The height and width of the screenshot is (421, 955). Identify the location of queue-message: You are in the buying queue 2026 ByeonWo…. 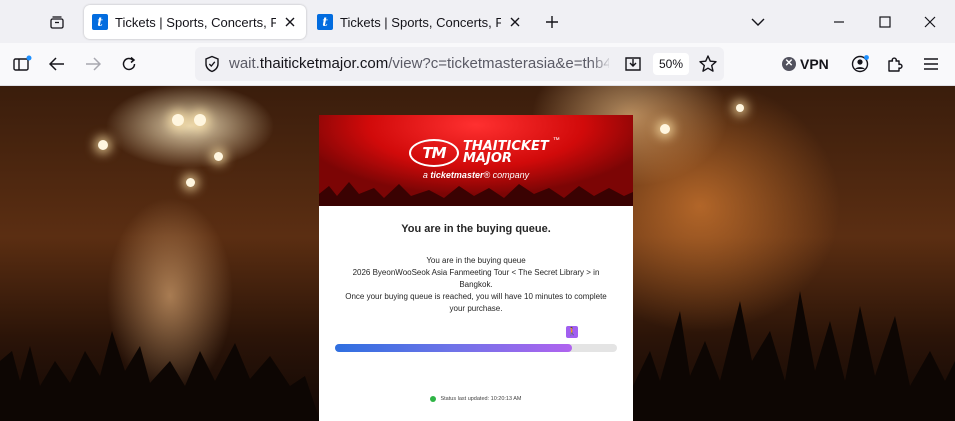
(476, 285).